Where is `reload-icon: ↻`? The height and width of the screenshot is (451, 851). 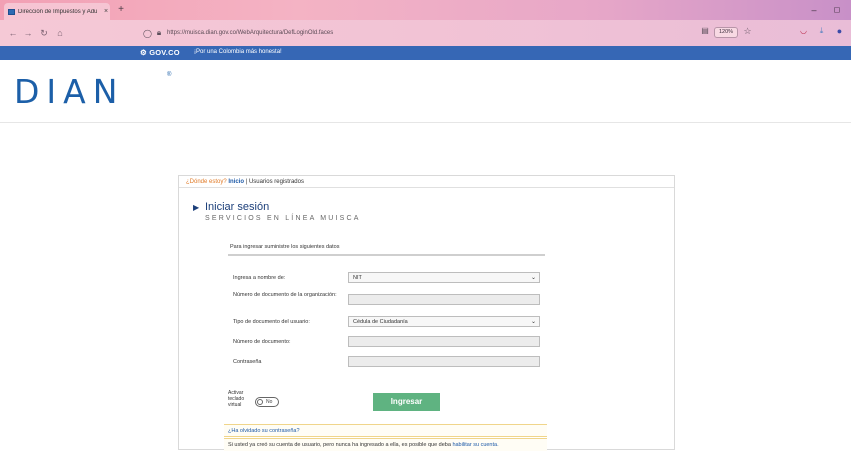 reload-icon: ↻ is located at coordinates (44, 33).